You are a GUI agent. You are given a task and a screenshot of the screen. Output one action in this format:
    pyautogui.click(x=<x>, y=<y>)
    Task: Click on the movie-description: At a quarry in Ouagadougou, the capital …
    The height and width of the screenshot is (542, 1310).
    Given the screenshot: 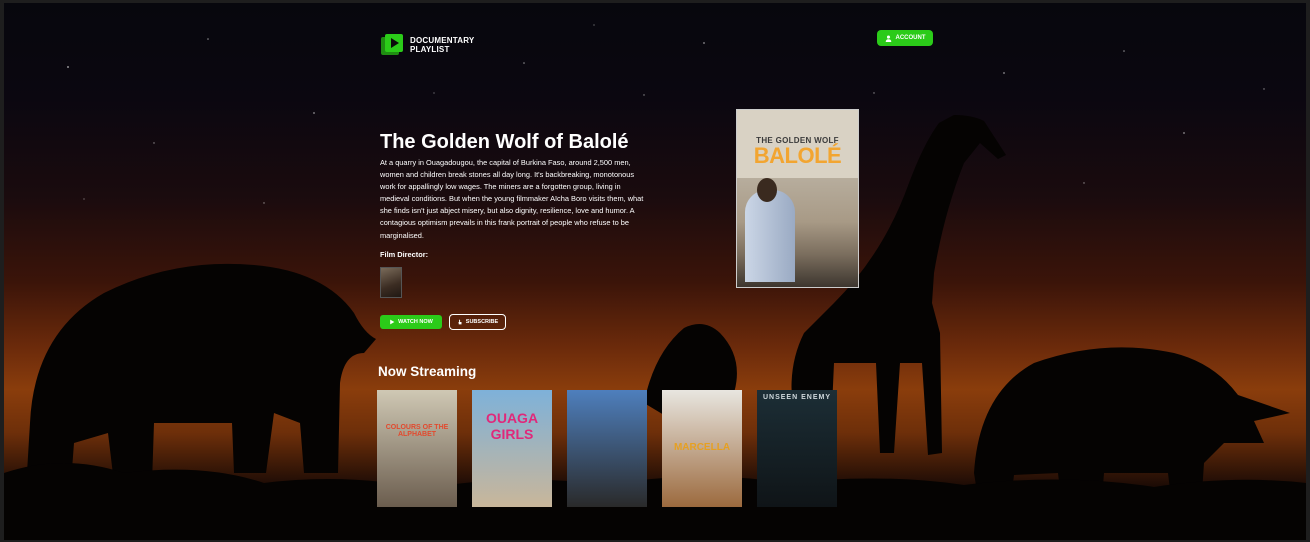 What is the action you would take?
    pyautogui.click(x=512, y=199)
    